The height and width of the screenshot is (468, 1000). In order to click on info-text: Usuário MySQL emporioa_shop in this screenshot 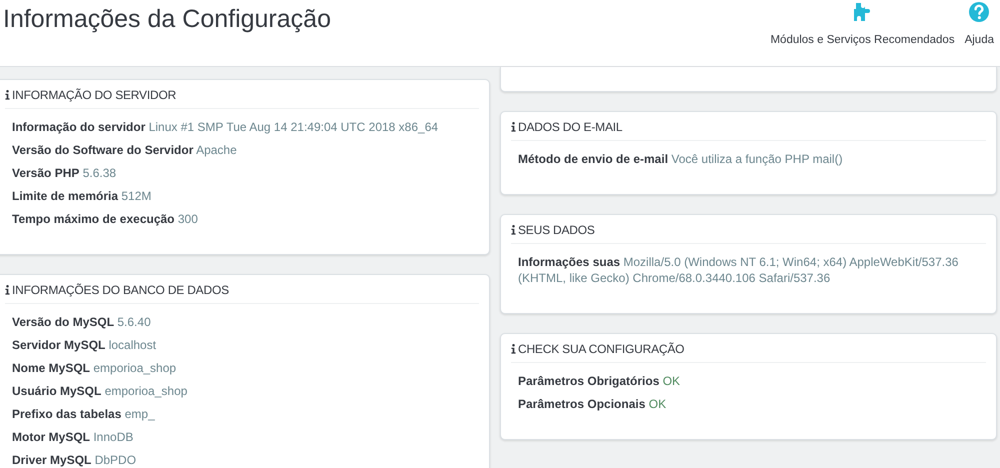, I will do `click(100, 391)`.